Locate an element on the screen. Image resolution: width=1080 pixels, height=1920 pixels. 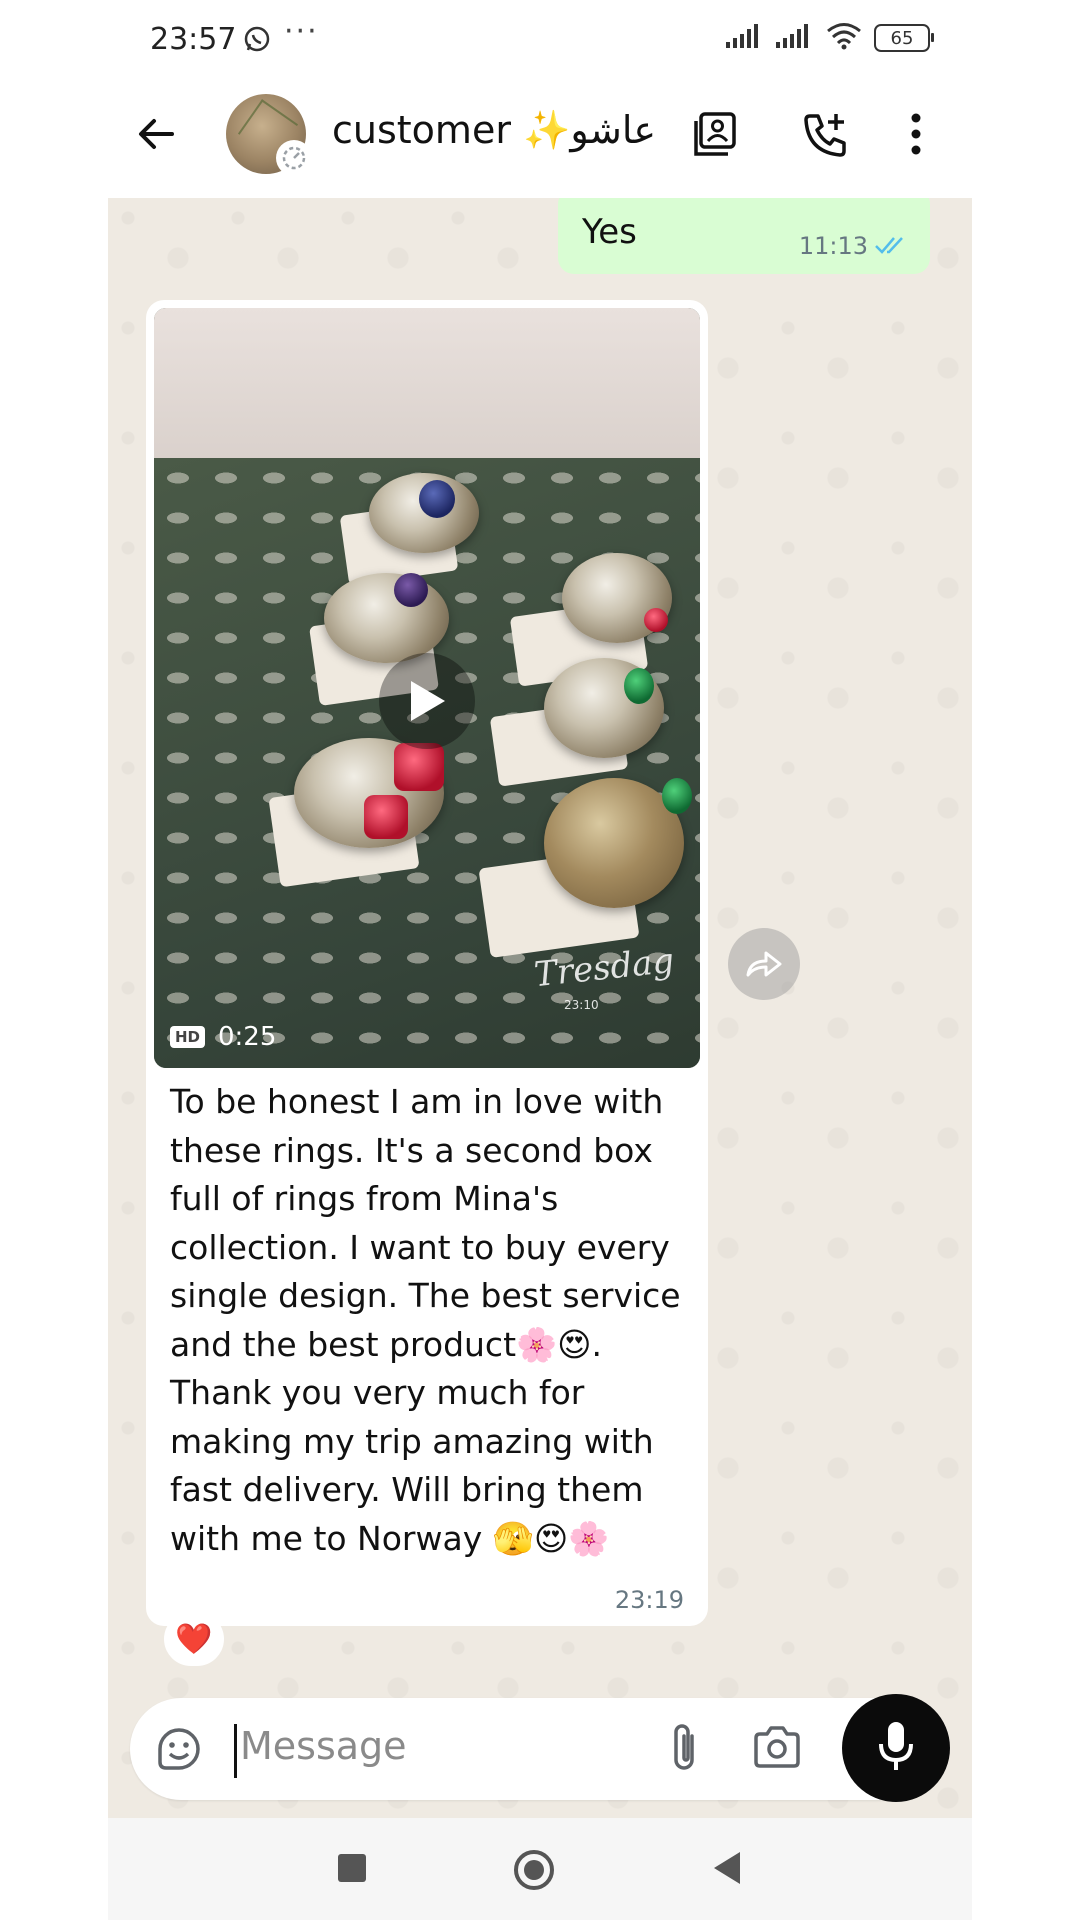
mic-icon is located at coordinates (896, 1748).